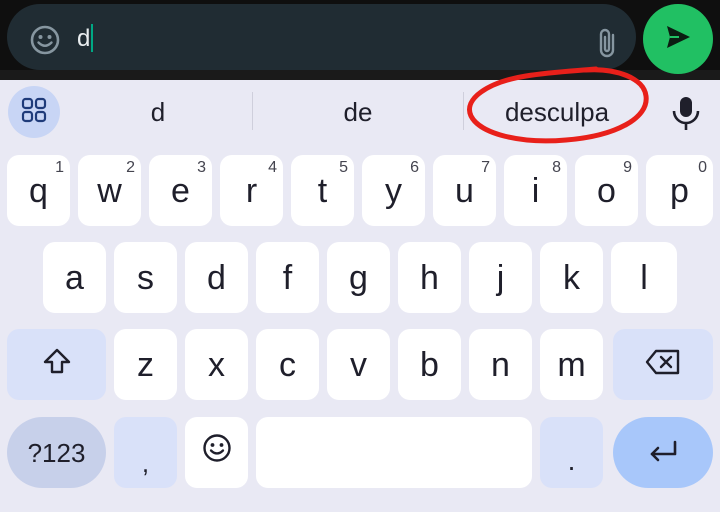  I want to click on comma-key: ,, so click(145, 452).